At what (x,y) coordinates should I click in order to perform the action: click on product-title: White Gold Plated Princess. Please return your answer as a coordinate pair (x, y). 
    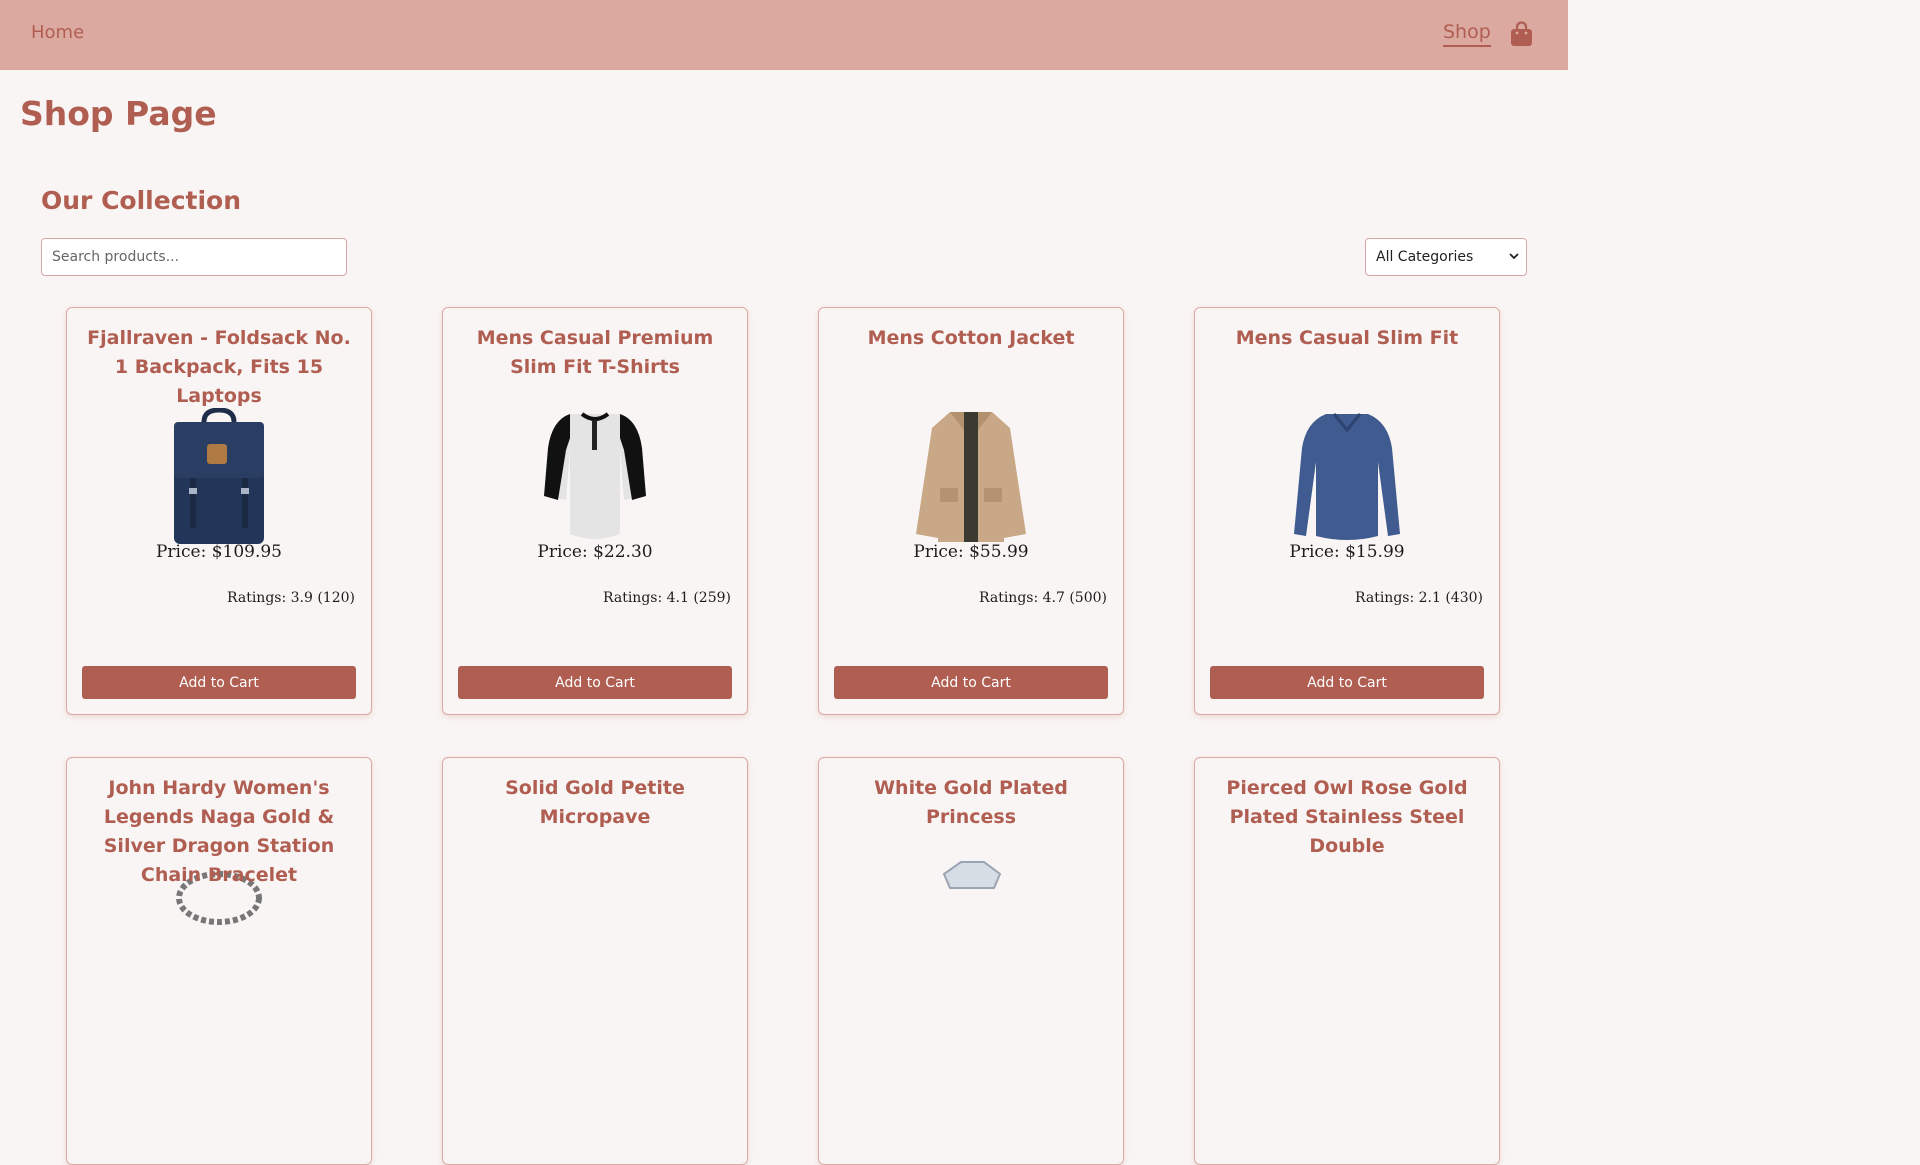
    Looking at the image, I should click on (971, 803).